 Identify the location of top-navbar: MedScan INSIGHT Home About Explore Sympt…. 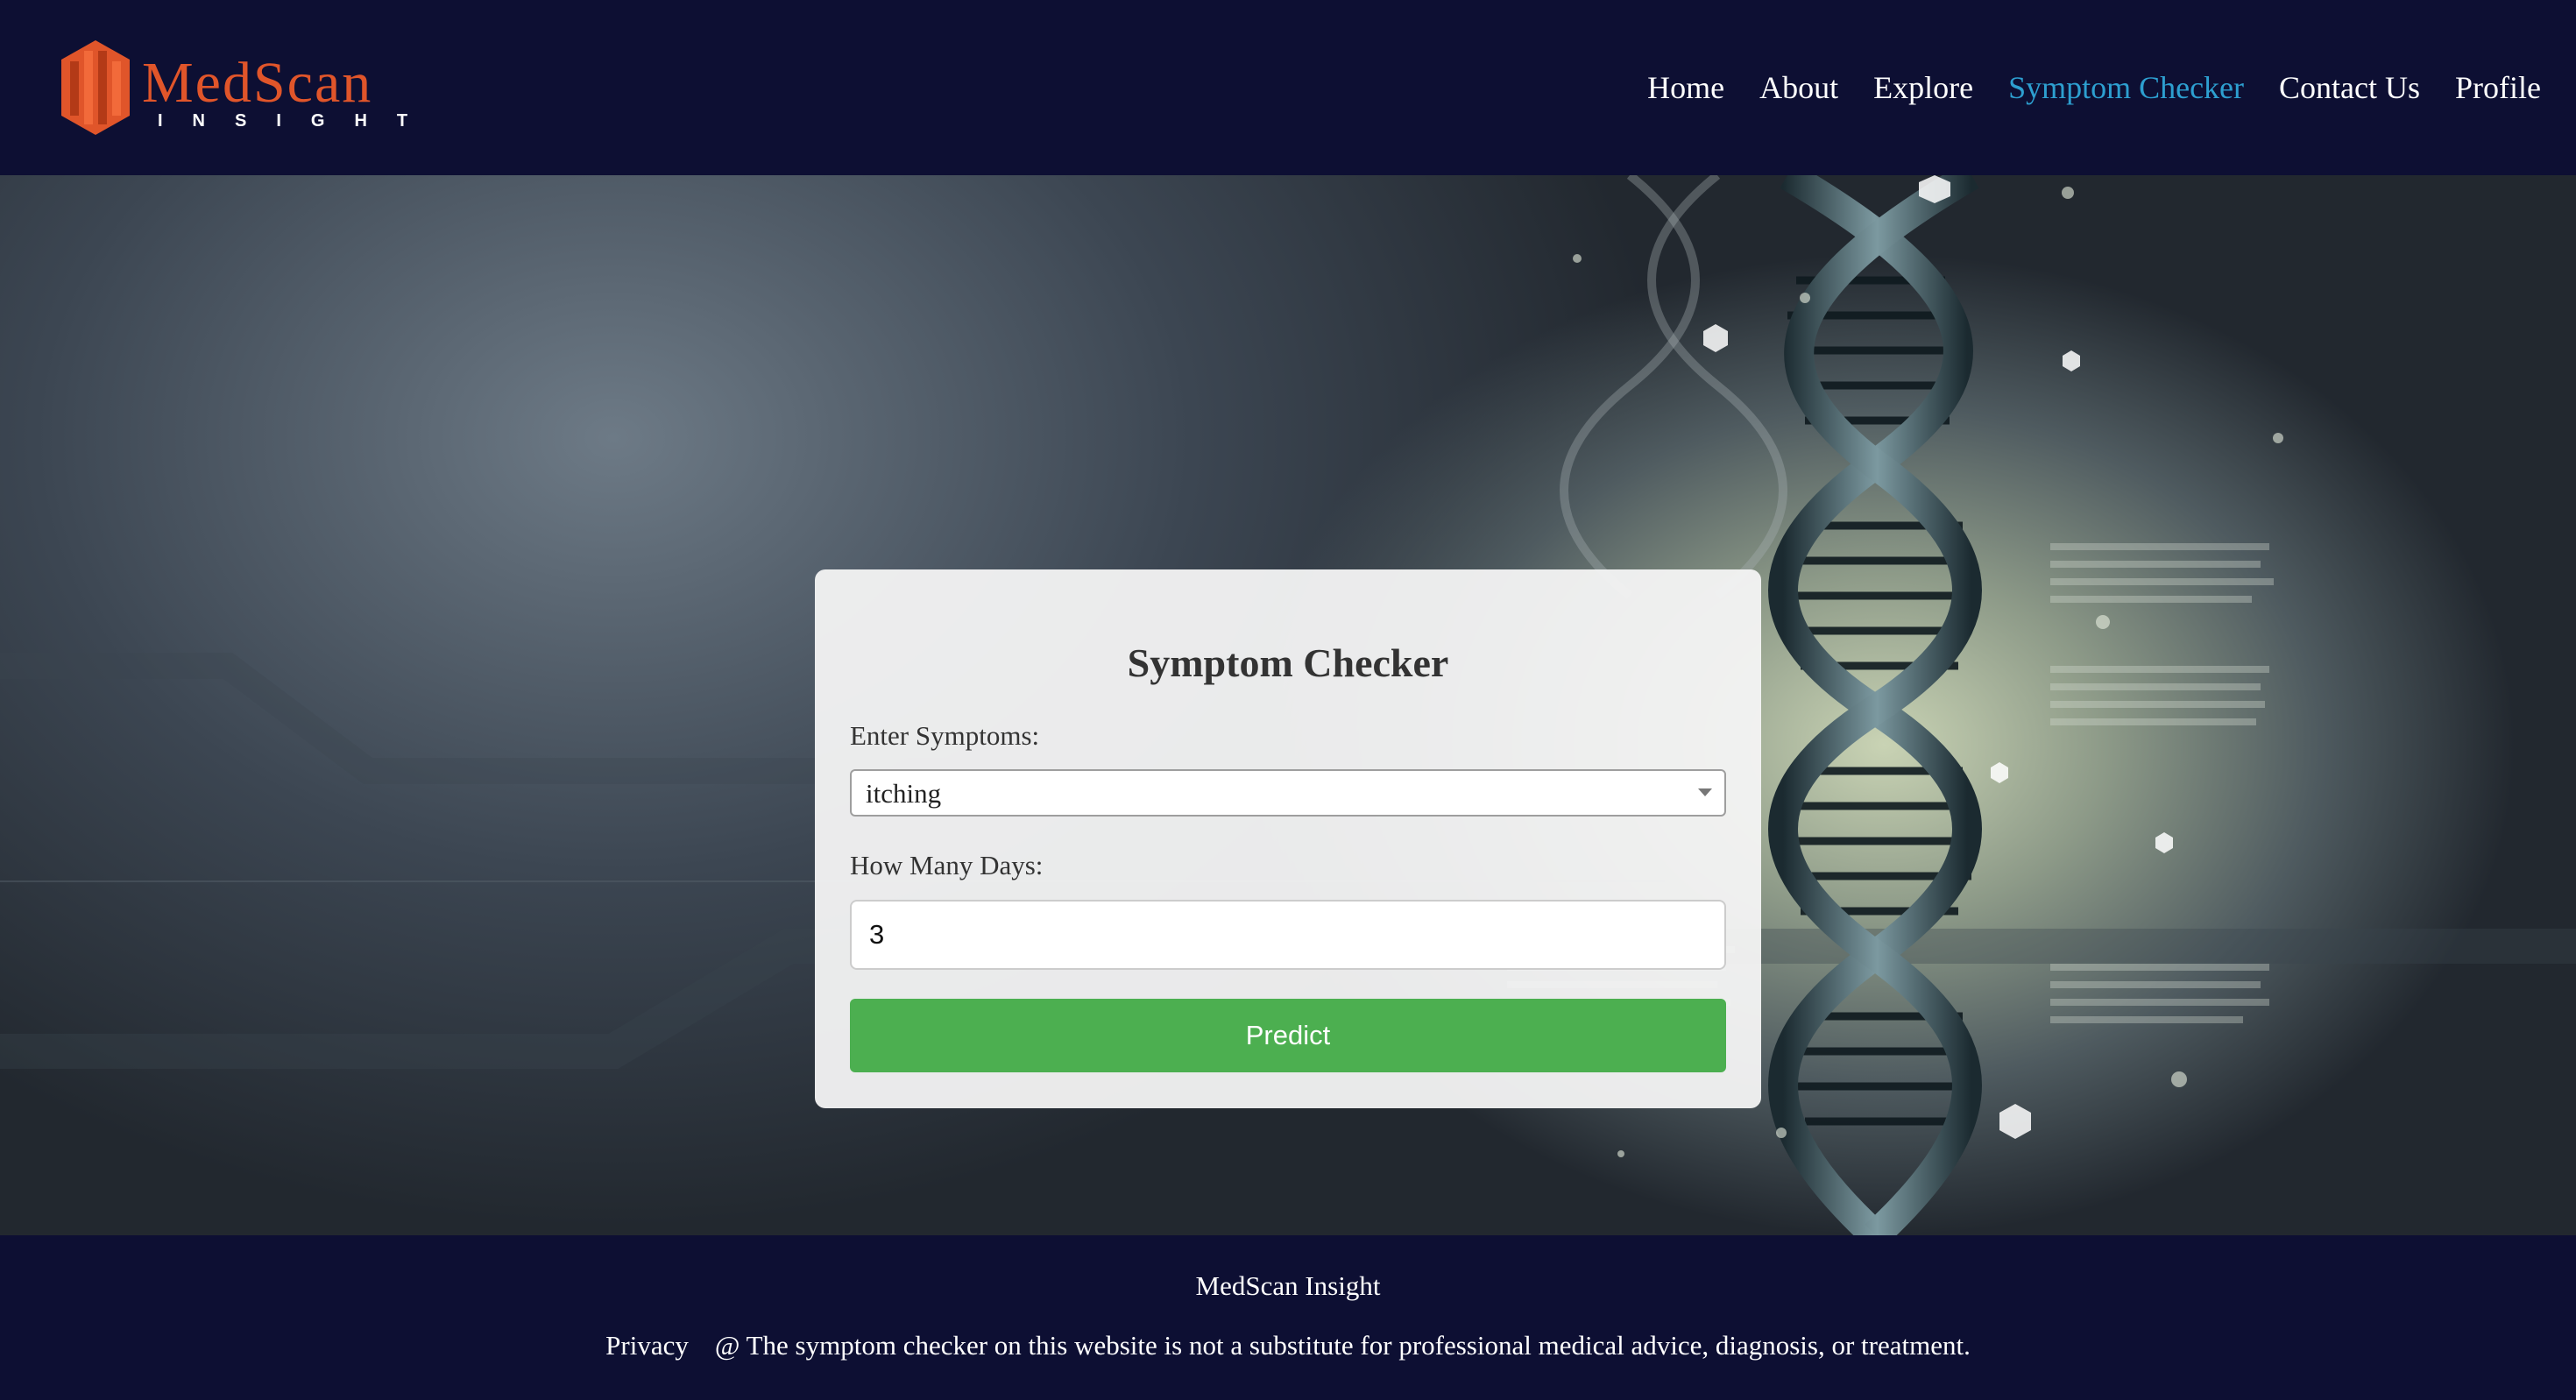
(1288, 87).